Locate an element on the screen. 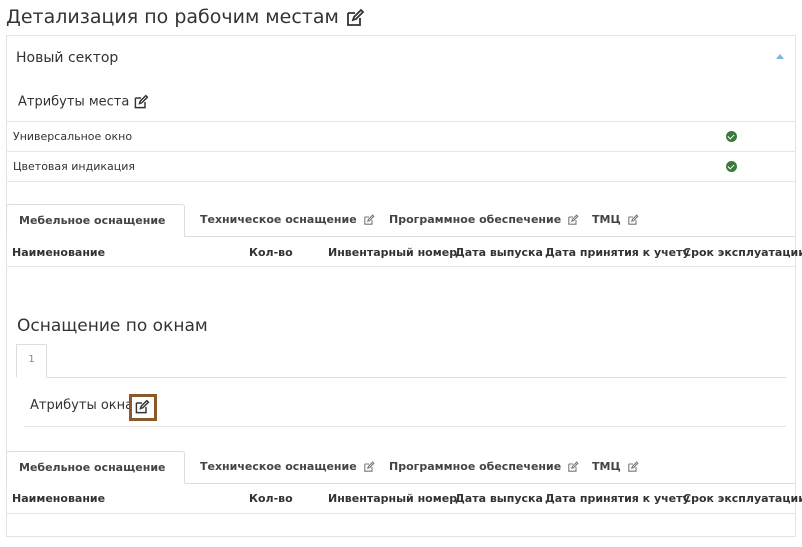 The width and height of the screenshot is (802, 547). windows-section-title: Оснащение по окнам is located at coordinates (112, 326).